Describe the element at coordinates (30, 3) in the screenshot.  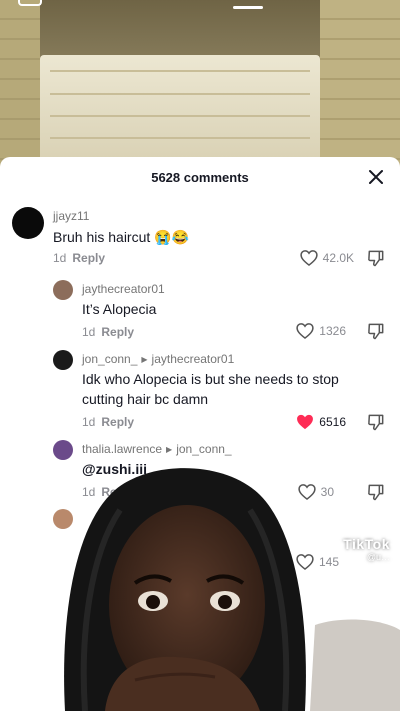
I see `top-left-icon` at that location.